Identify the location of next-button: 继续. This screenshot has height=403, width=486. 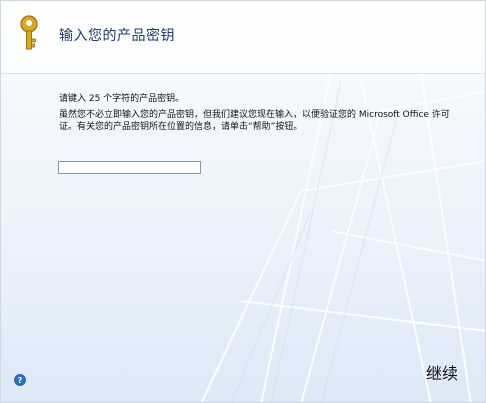
(442, 372).